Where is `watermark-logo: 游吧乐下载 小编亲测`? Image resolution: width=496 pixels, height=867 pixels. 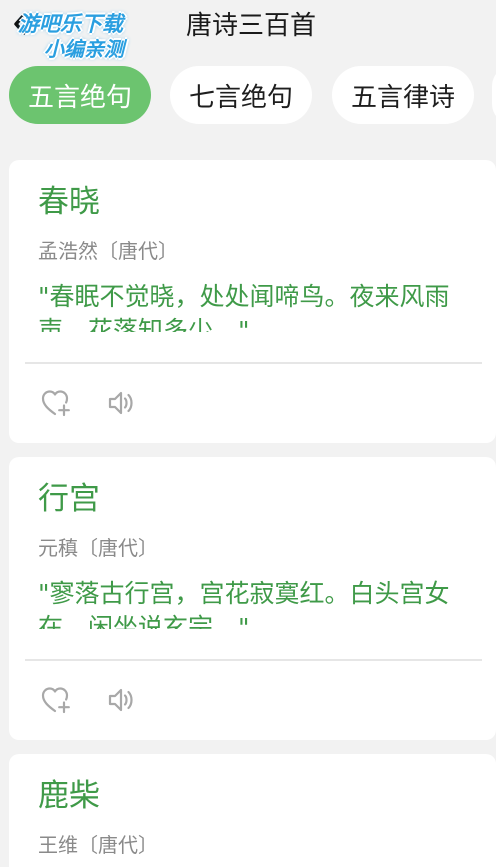 watermark-logo: 游吧乐下载 小编亲测 is located at coordinates (78, 34).